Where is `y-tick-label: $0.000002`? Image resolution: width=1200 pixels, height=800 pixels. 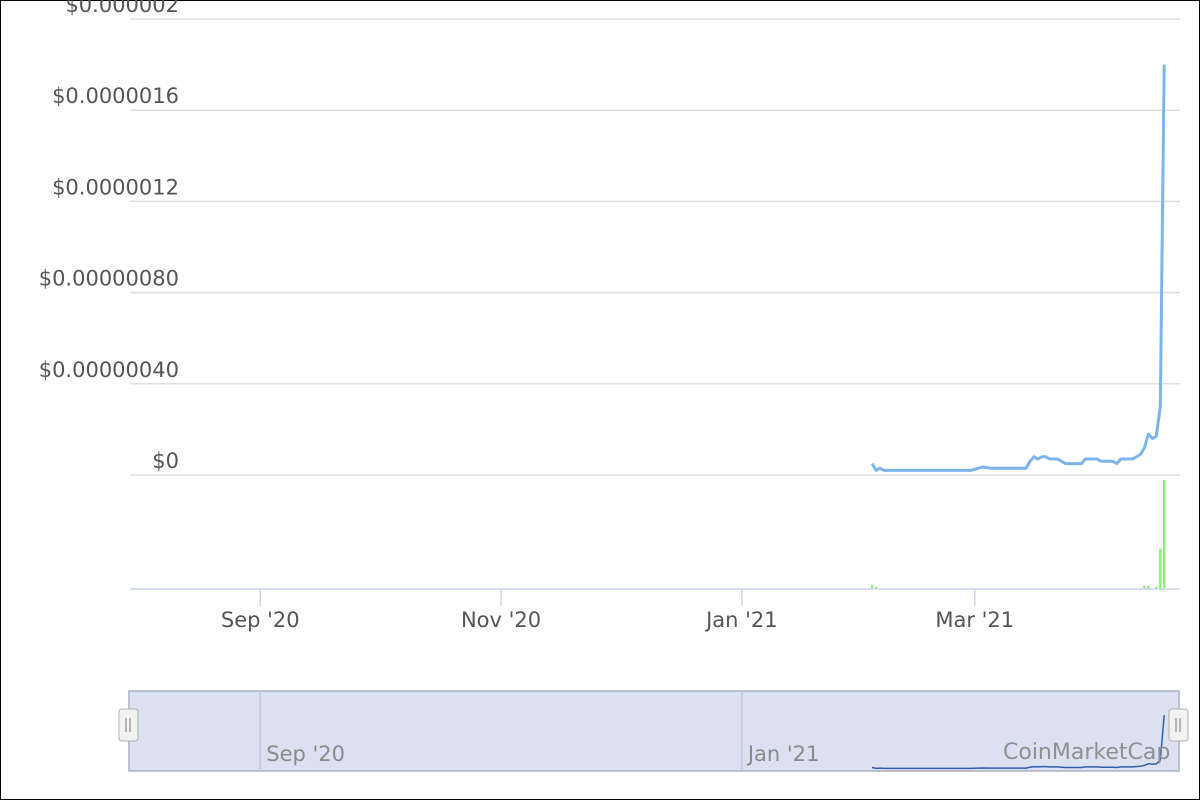 y-tick-label: $0.000002 is located at coordinates (122, 8).